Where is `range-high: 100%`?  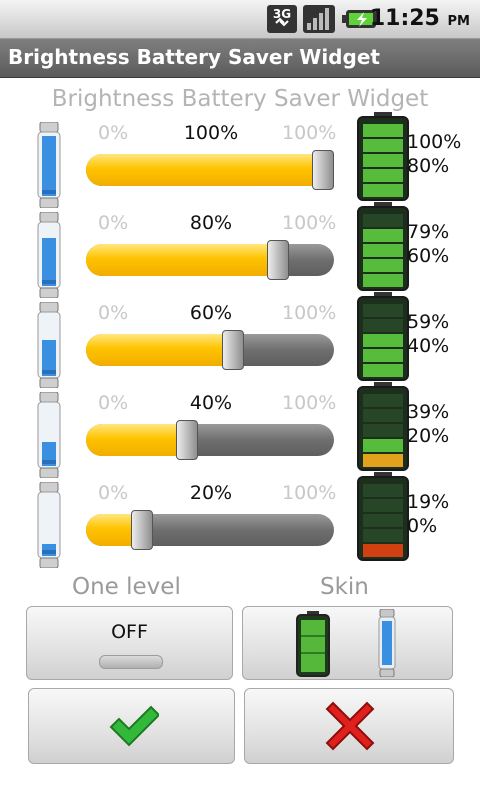
range-high: 100% is located at coordinates (434, 142).